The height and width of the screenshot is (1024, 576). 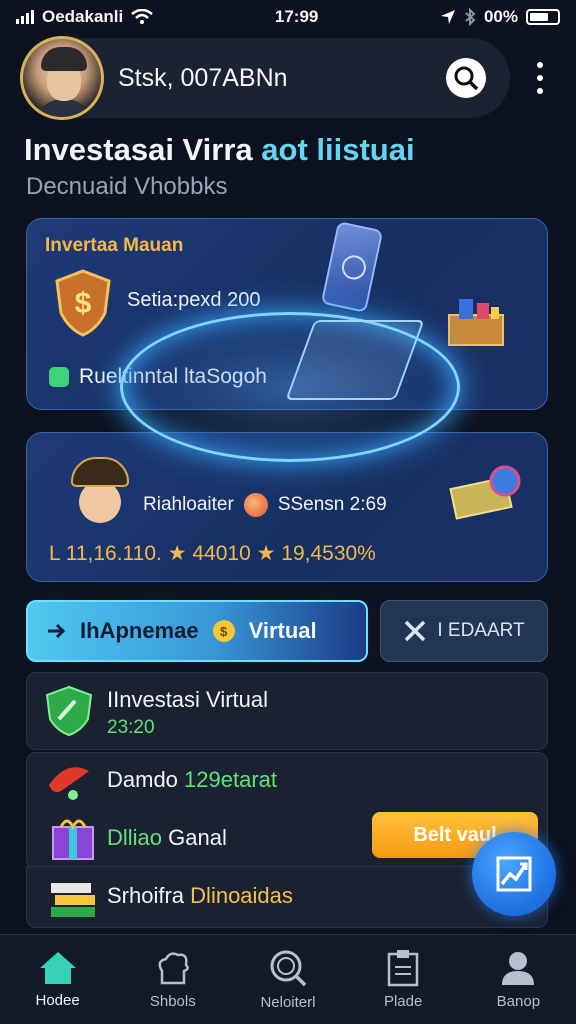 I want to click on nav-label: Plade, so click(x=403, y=1001).